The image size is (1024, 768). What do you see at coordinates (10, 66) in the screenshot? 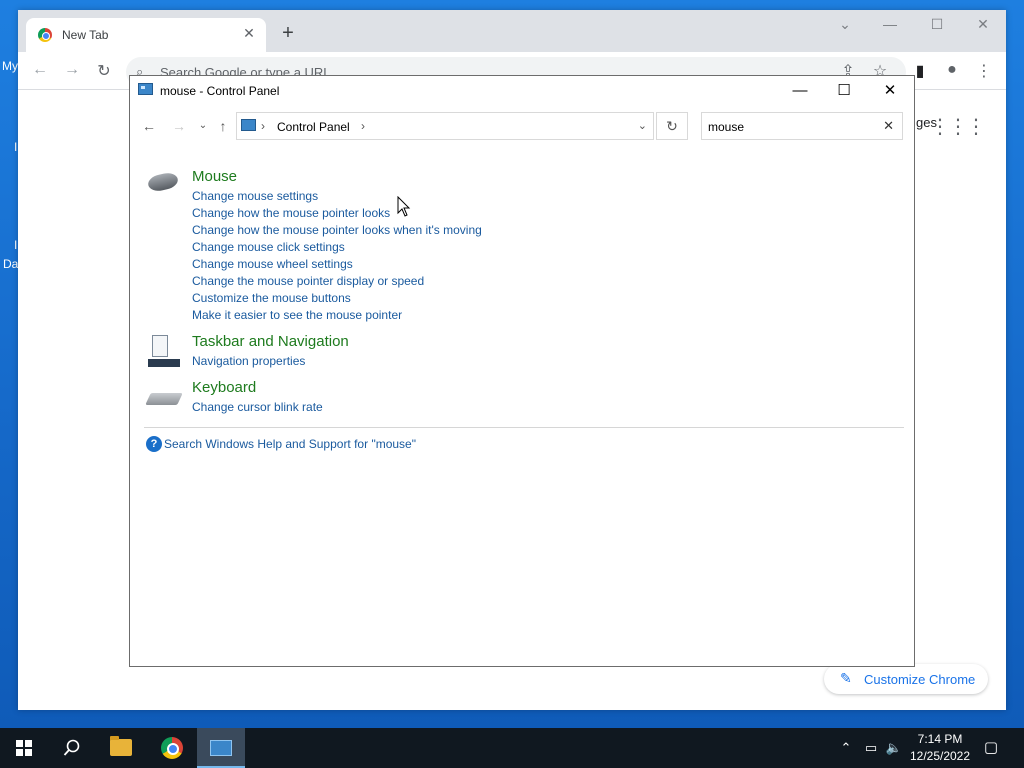
I see `desktop-icon-label: My` at bounding box center [10, 66].